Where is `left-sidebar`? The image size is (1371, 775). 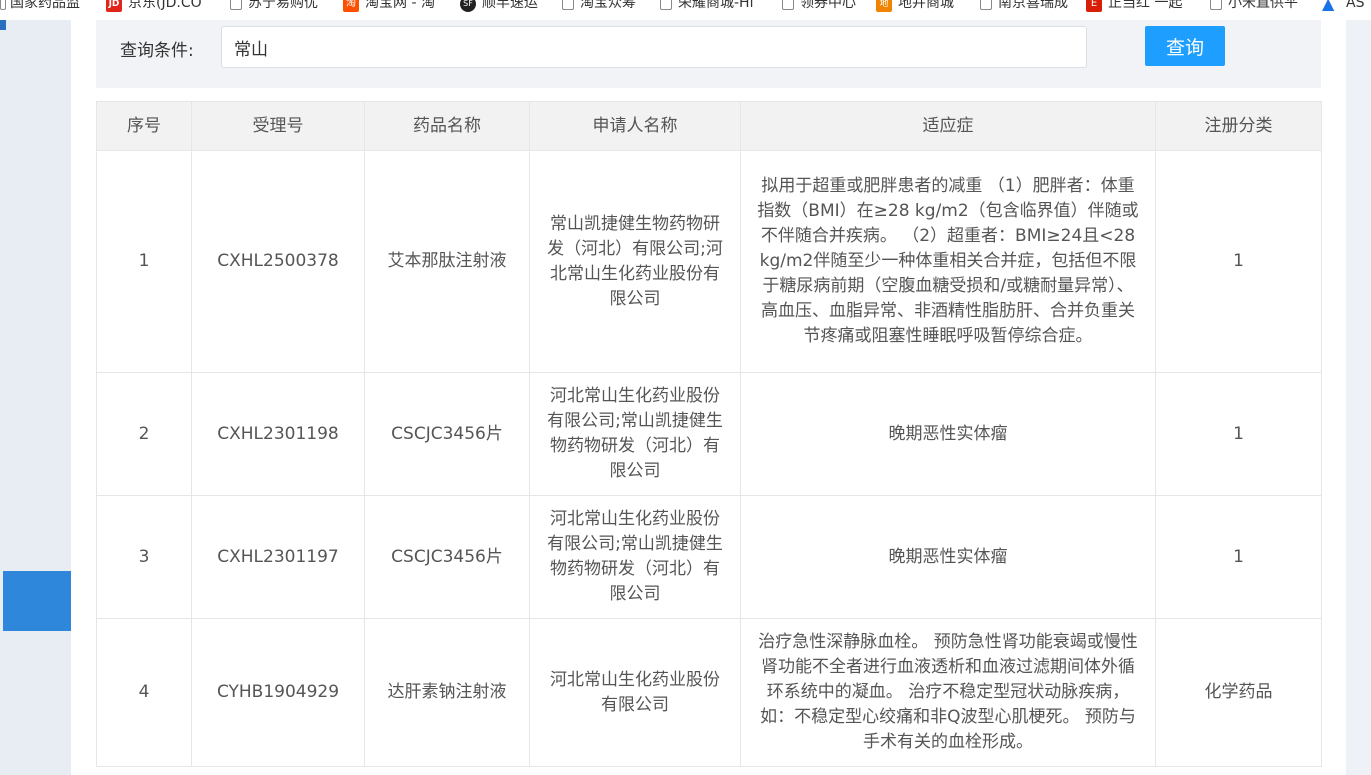
left-sidebar is located at coordinates (35, 397).